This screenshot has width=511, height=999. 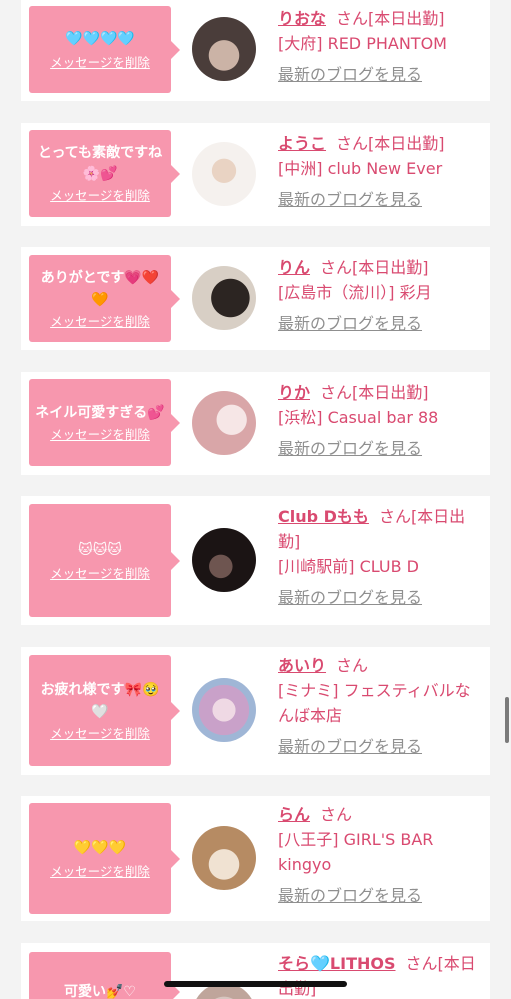 What do you see at coordinates (100, 550) in the screenshot?
I see `message-text: 🐱🐱🐱` at bounding box center [100, 550].